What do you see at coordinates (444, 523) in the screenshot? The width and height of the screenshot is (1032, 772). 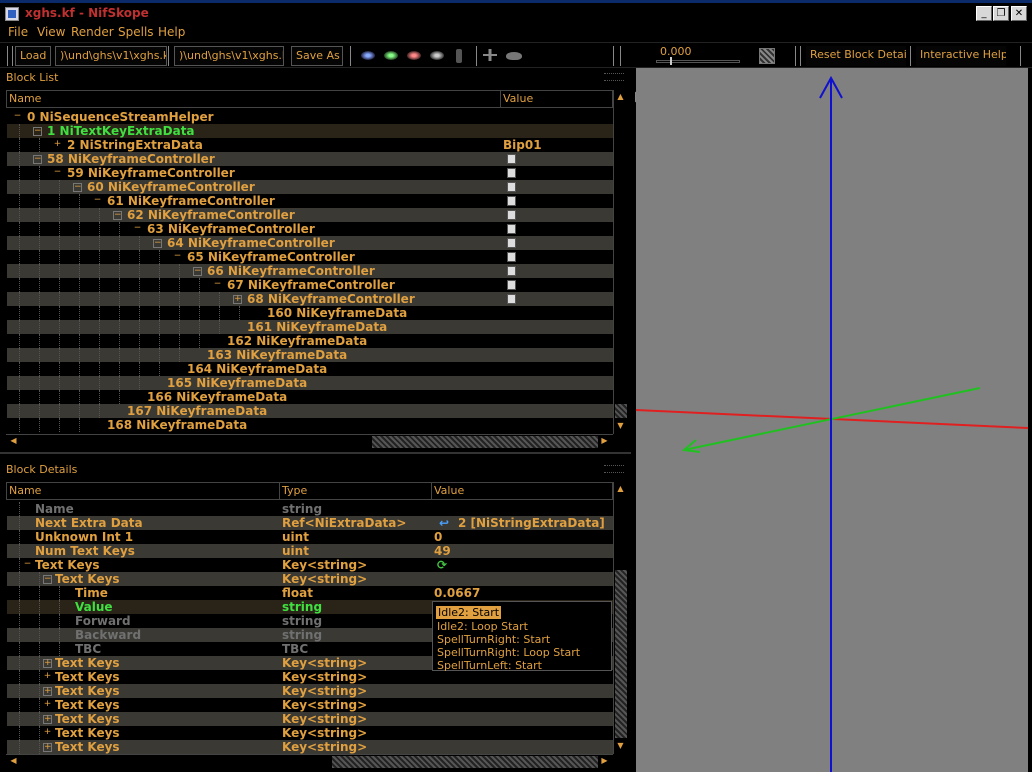 I see `link-icon: ↩` at bounding box center [444, 523].